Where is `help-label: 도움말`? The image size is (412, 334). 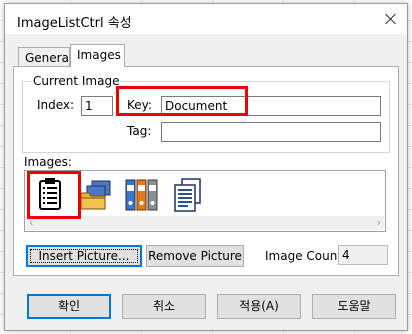 help-label: 도움말 is located at coordinates (354, 306).